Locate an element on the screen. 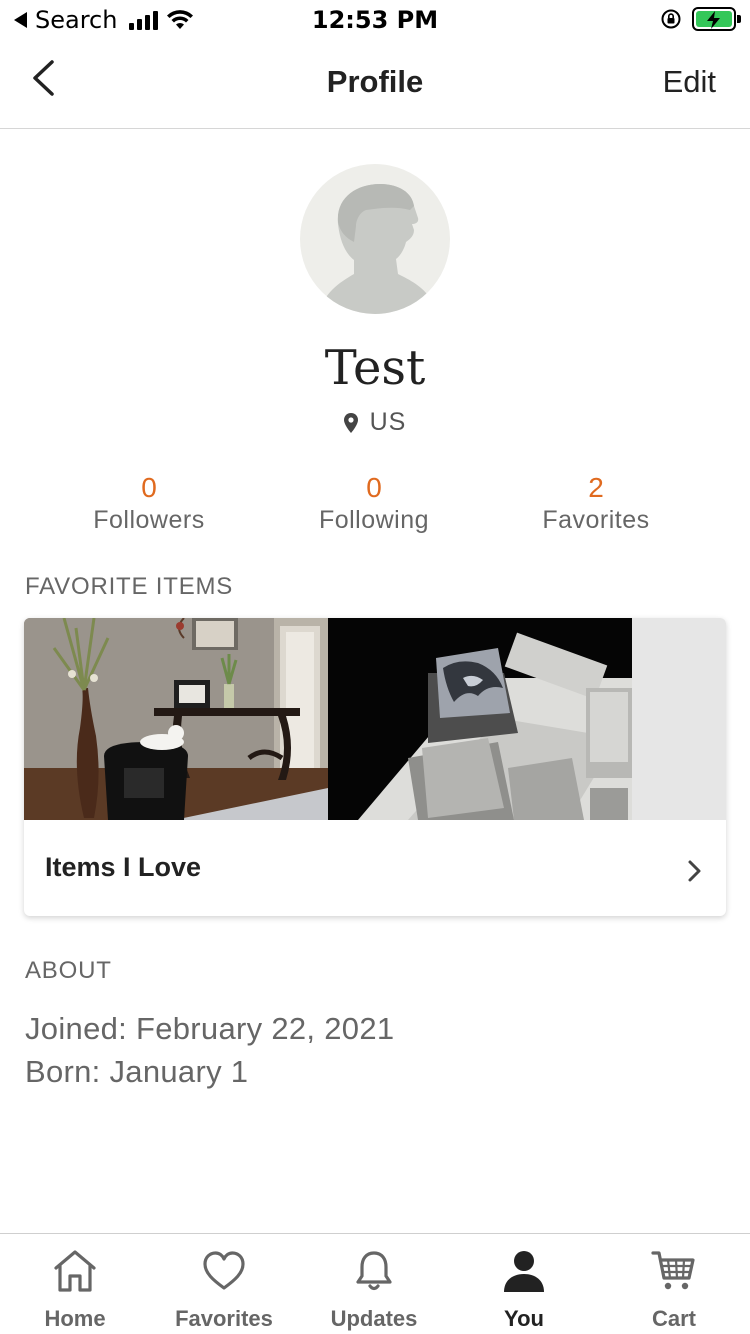  profile-name: Test is located at coordinates (375, 368).